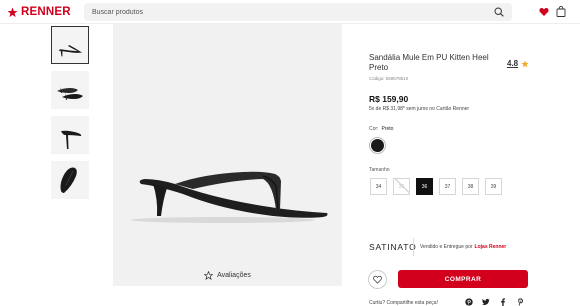 The height and width of the screenshot is (306, 580). I want to click on sold-by-info: Vendido e Entregue por Lojas Renner, so click(463, 247).